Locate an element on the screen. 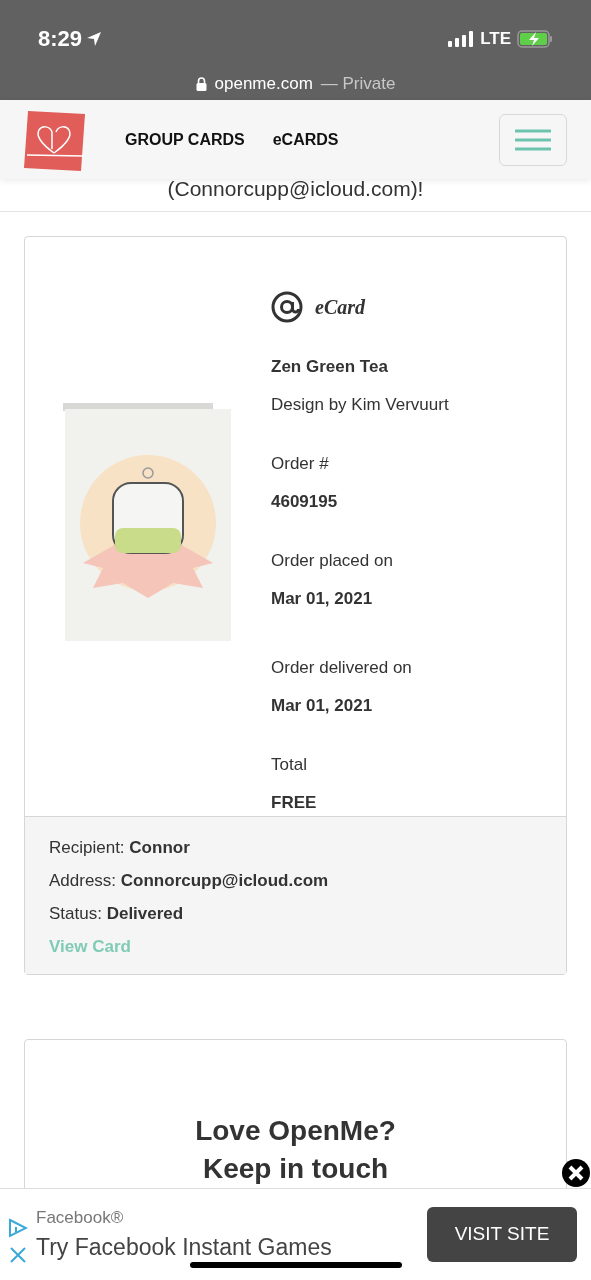 The height and width of the screenshot is (1280, 591). ad-info-icon is located at coordinates (18, 1227).